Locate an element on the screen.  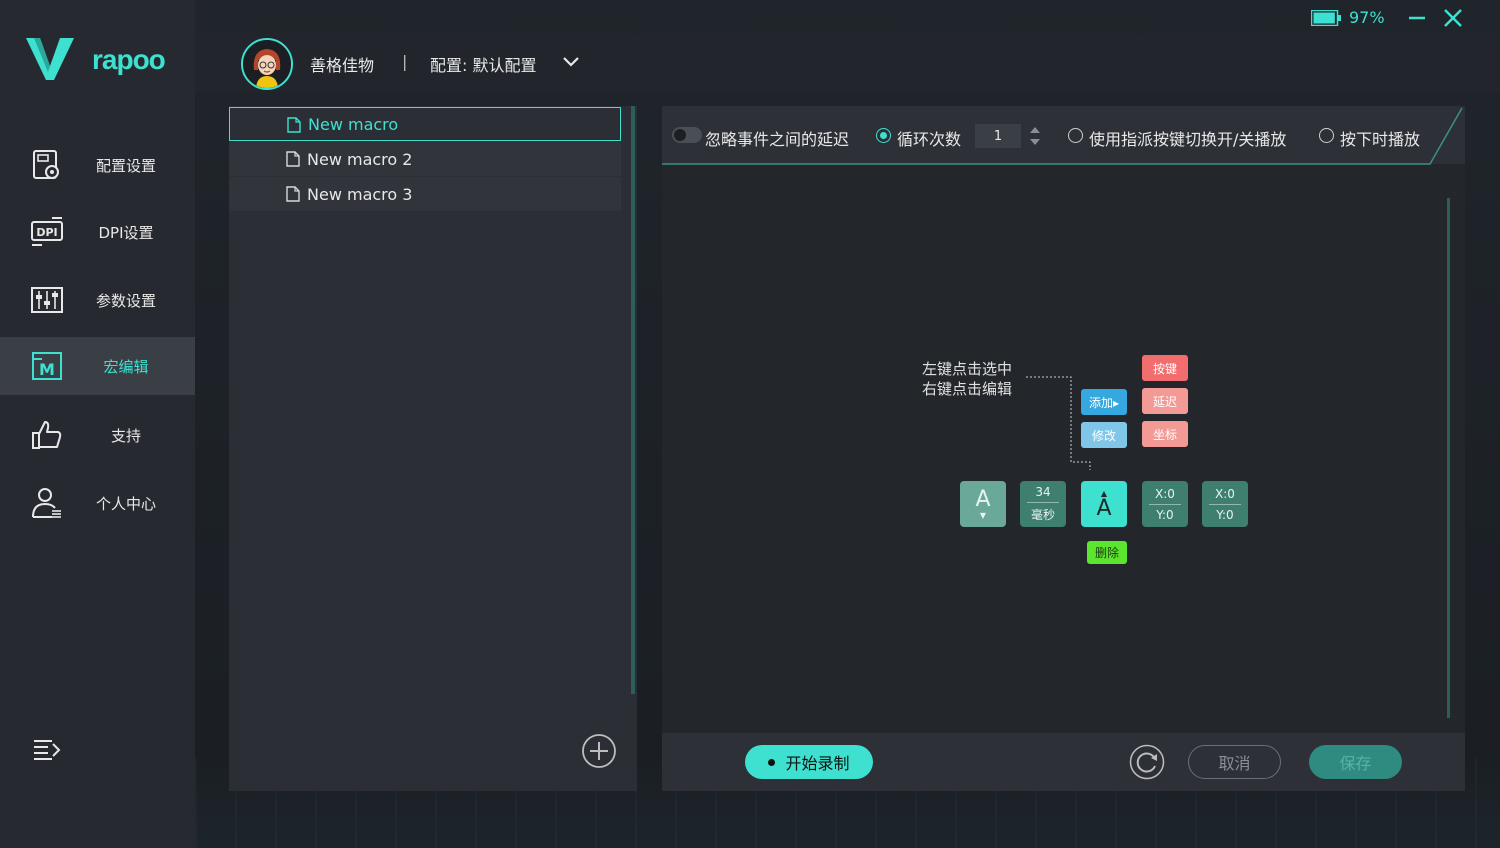
brand-logo: rapoo is located at coordinates (99, 61).